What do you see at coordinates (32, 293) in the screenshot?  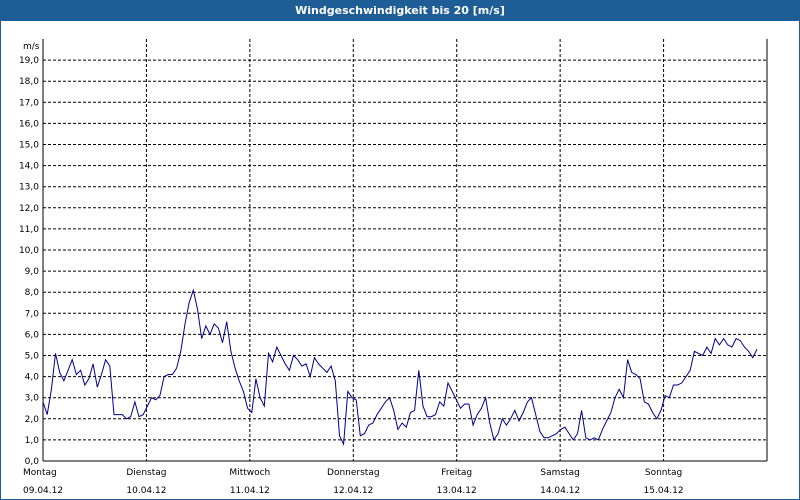 I see `y-tick-label: 8,0` at bounding box center [32, 293].